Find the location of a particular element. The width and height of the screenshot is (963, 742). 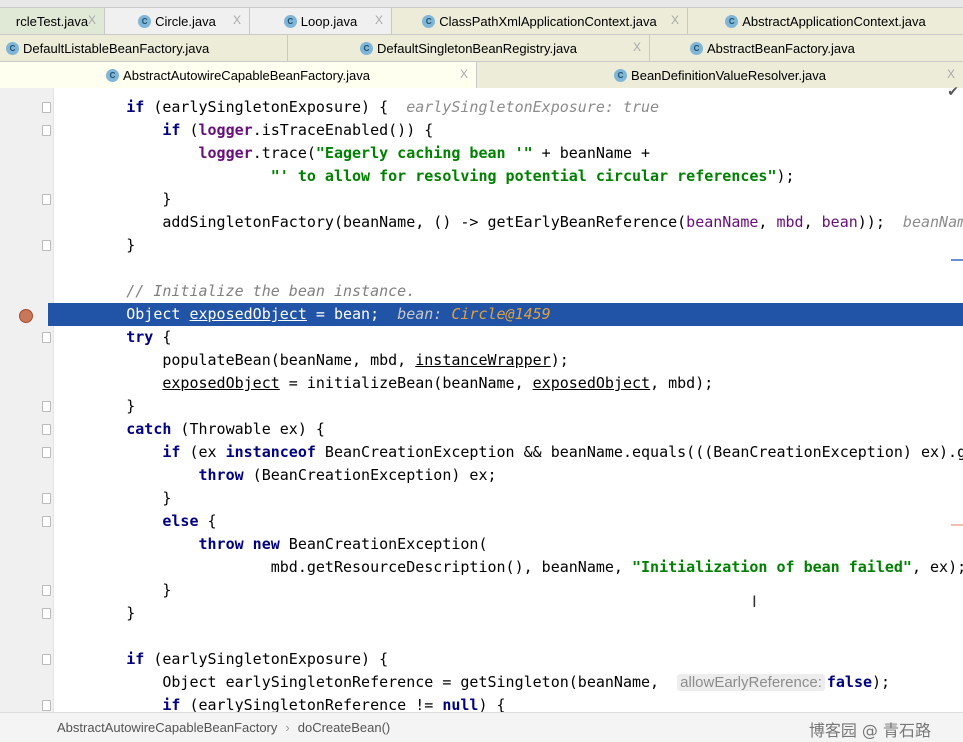

tab: C AbstractApplicationContext.java is located at coordinates (825, 21).